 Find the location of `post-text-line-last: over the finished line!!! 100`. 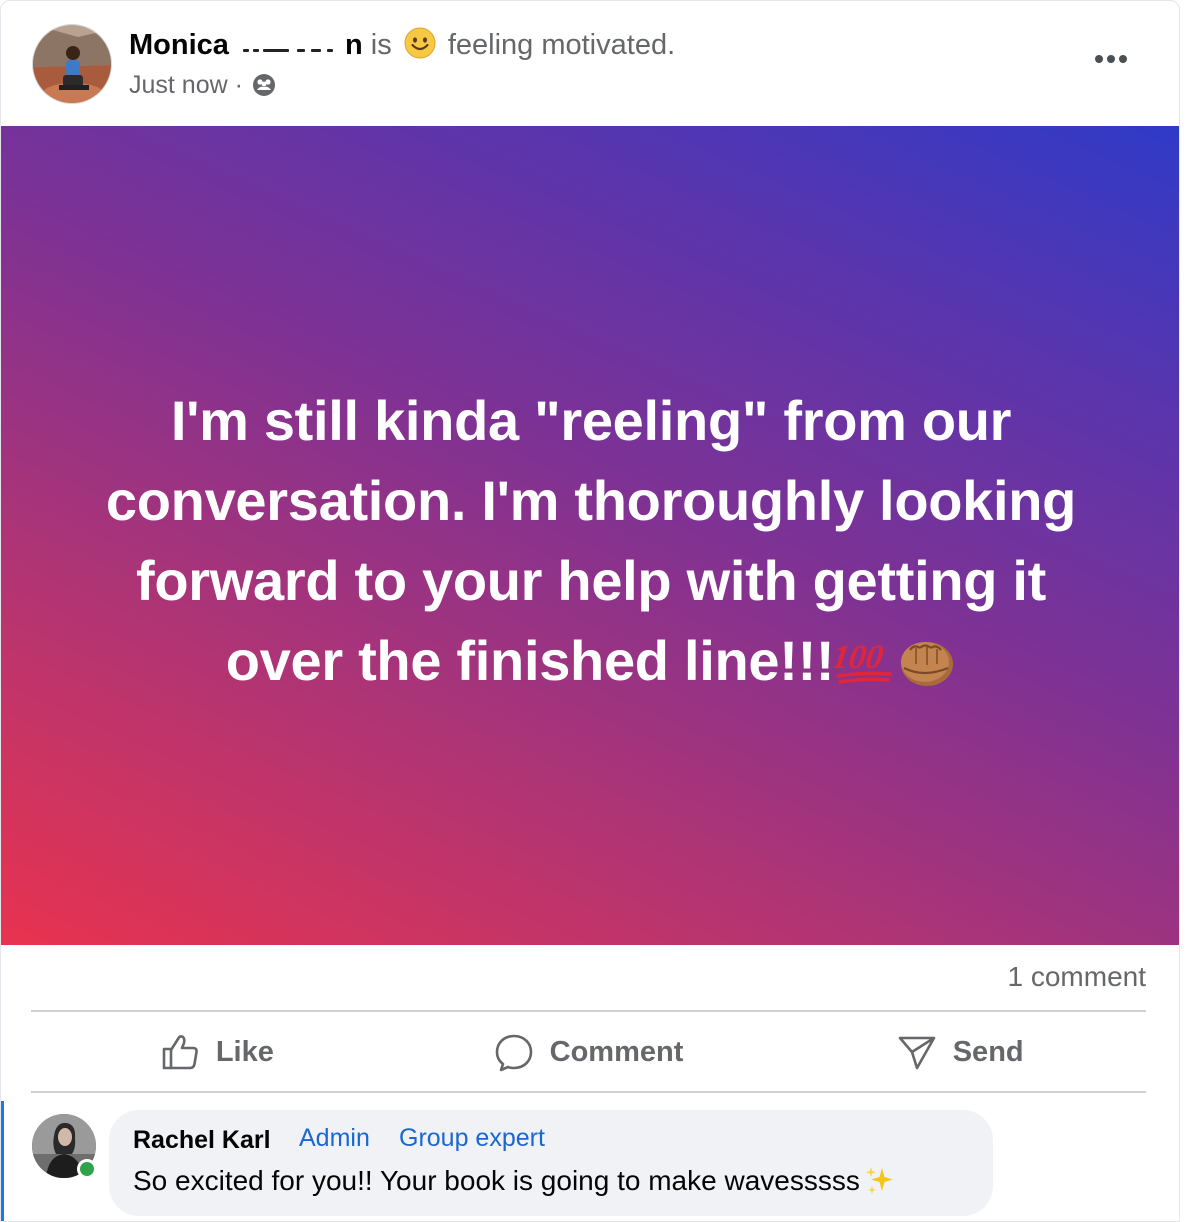

post-text-line-last: over the finished line!!! 100 is located at coordinates (591, 661).